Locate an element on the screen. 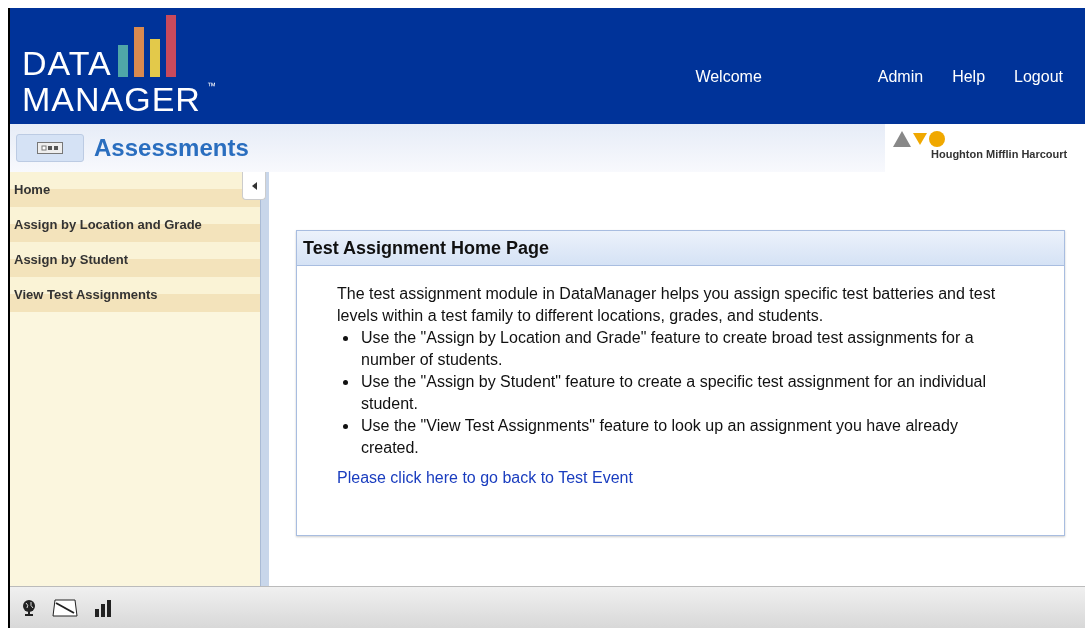  brand-name: Houghton Mifflin Harcourt is located at coordinates (1000, 154).